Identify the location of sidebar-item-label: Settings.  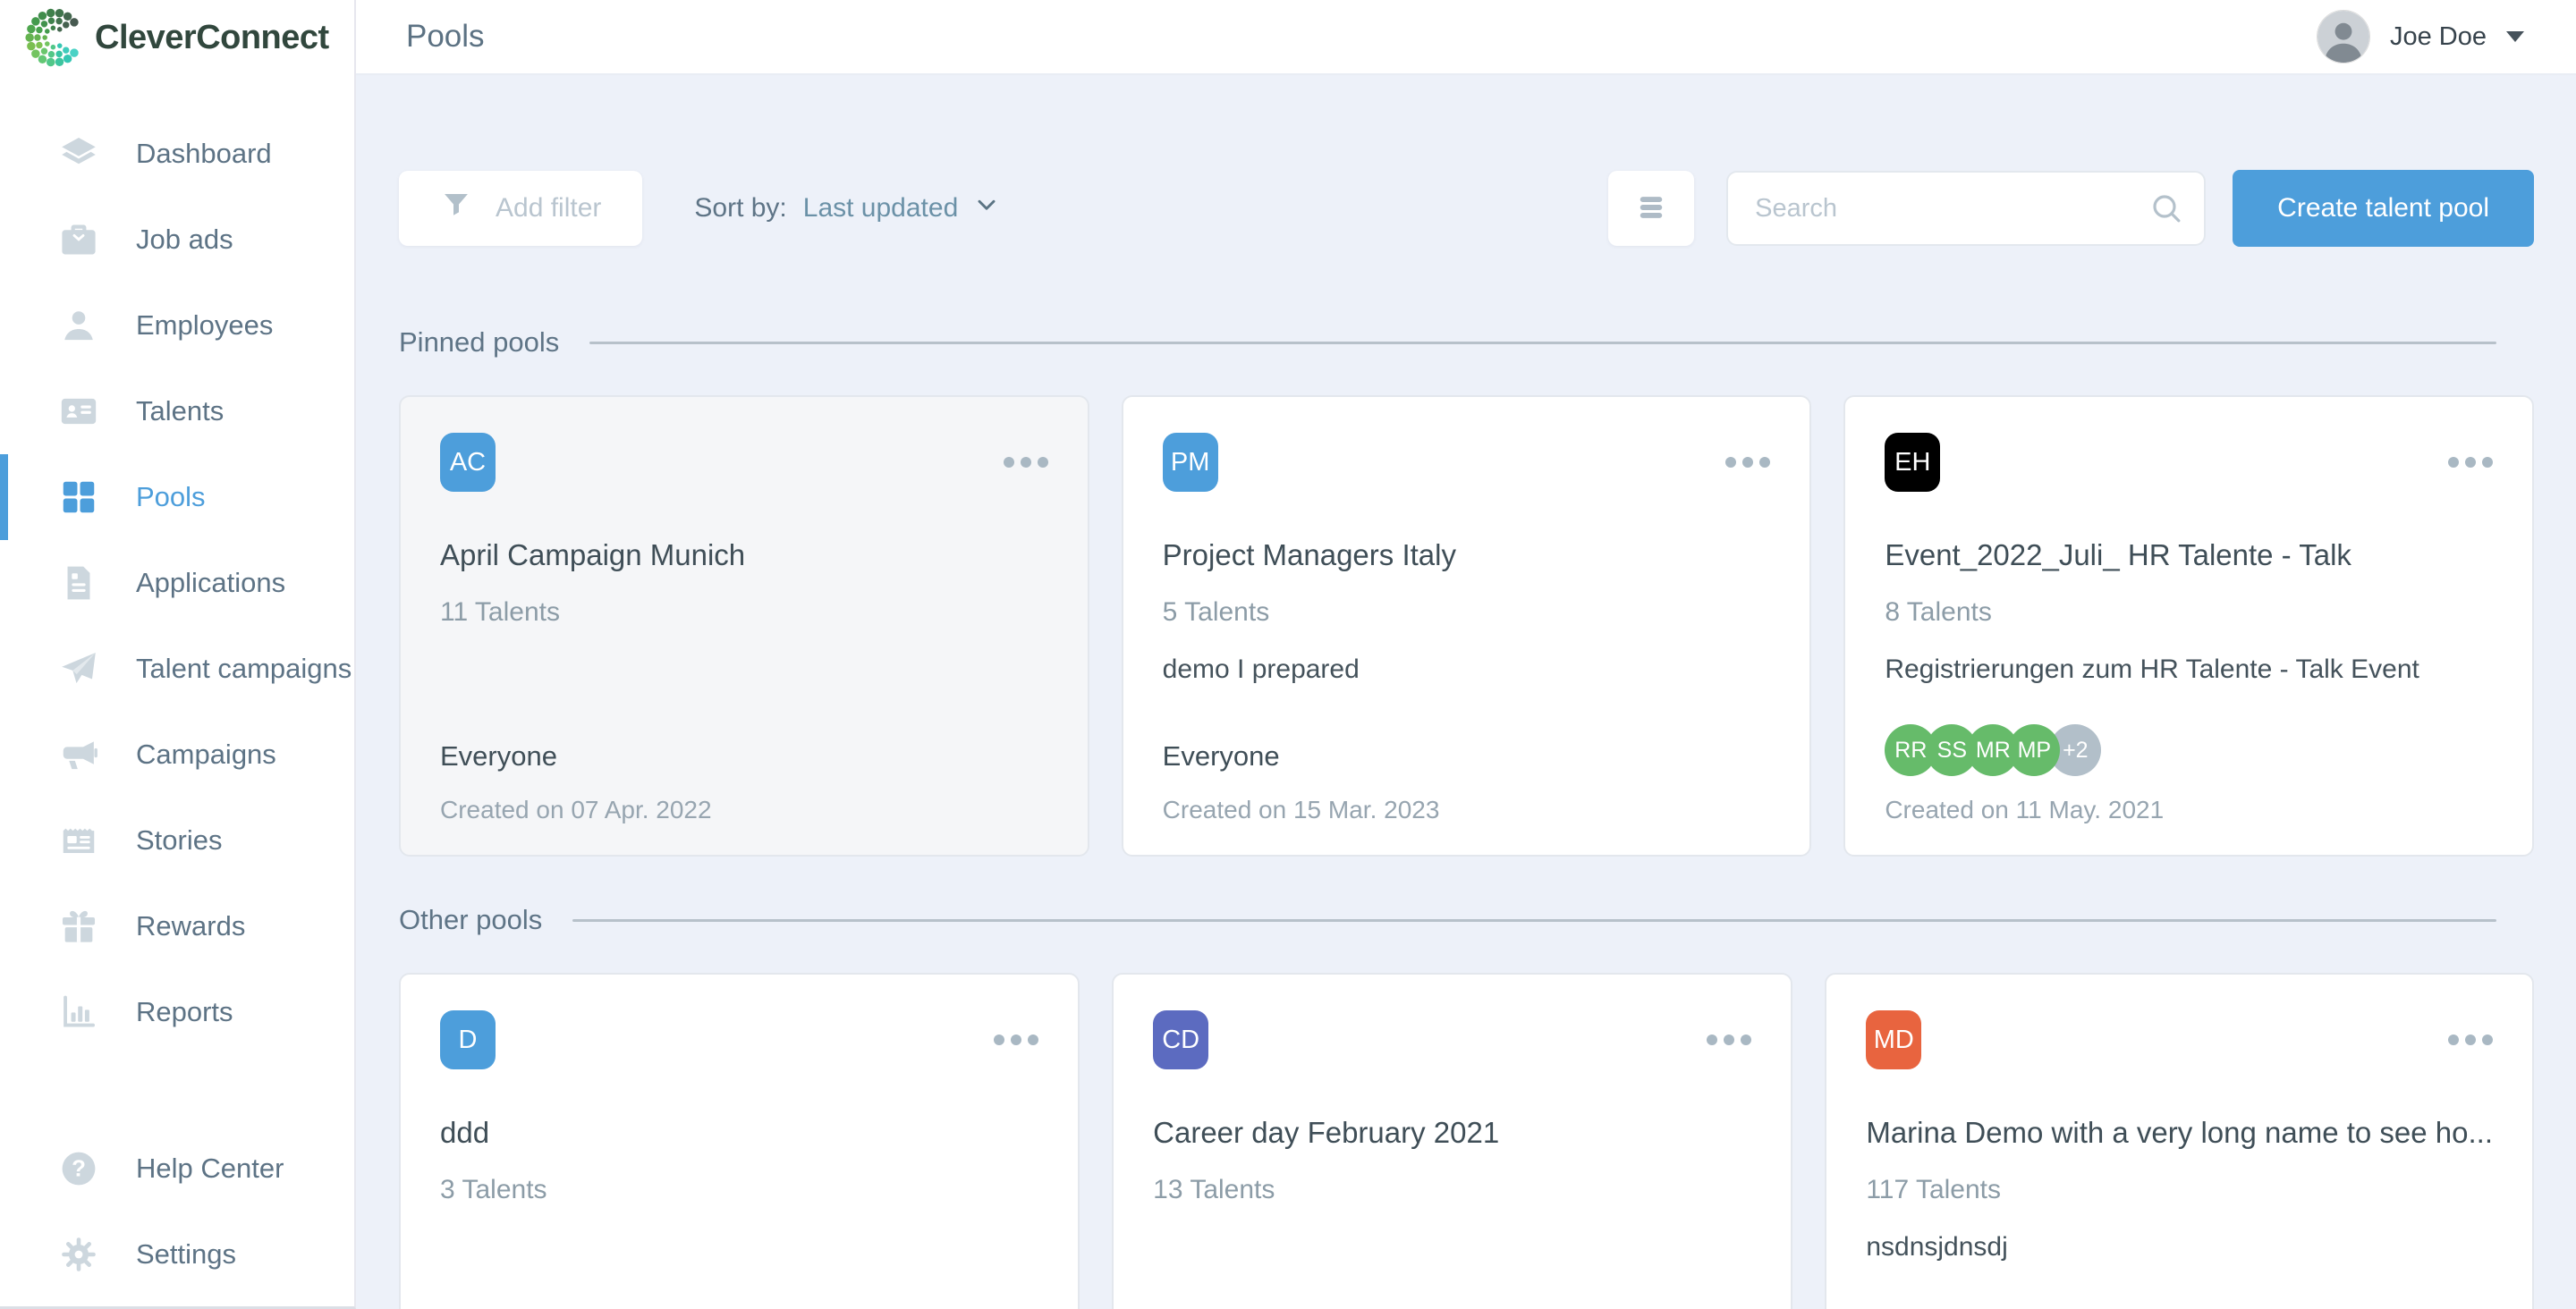
(186, 1254).